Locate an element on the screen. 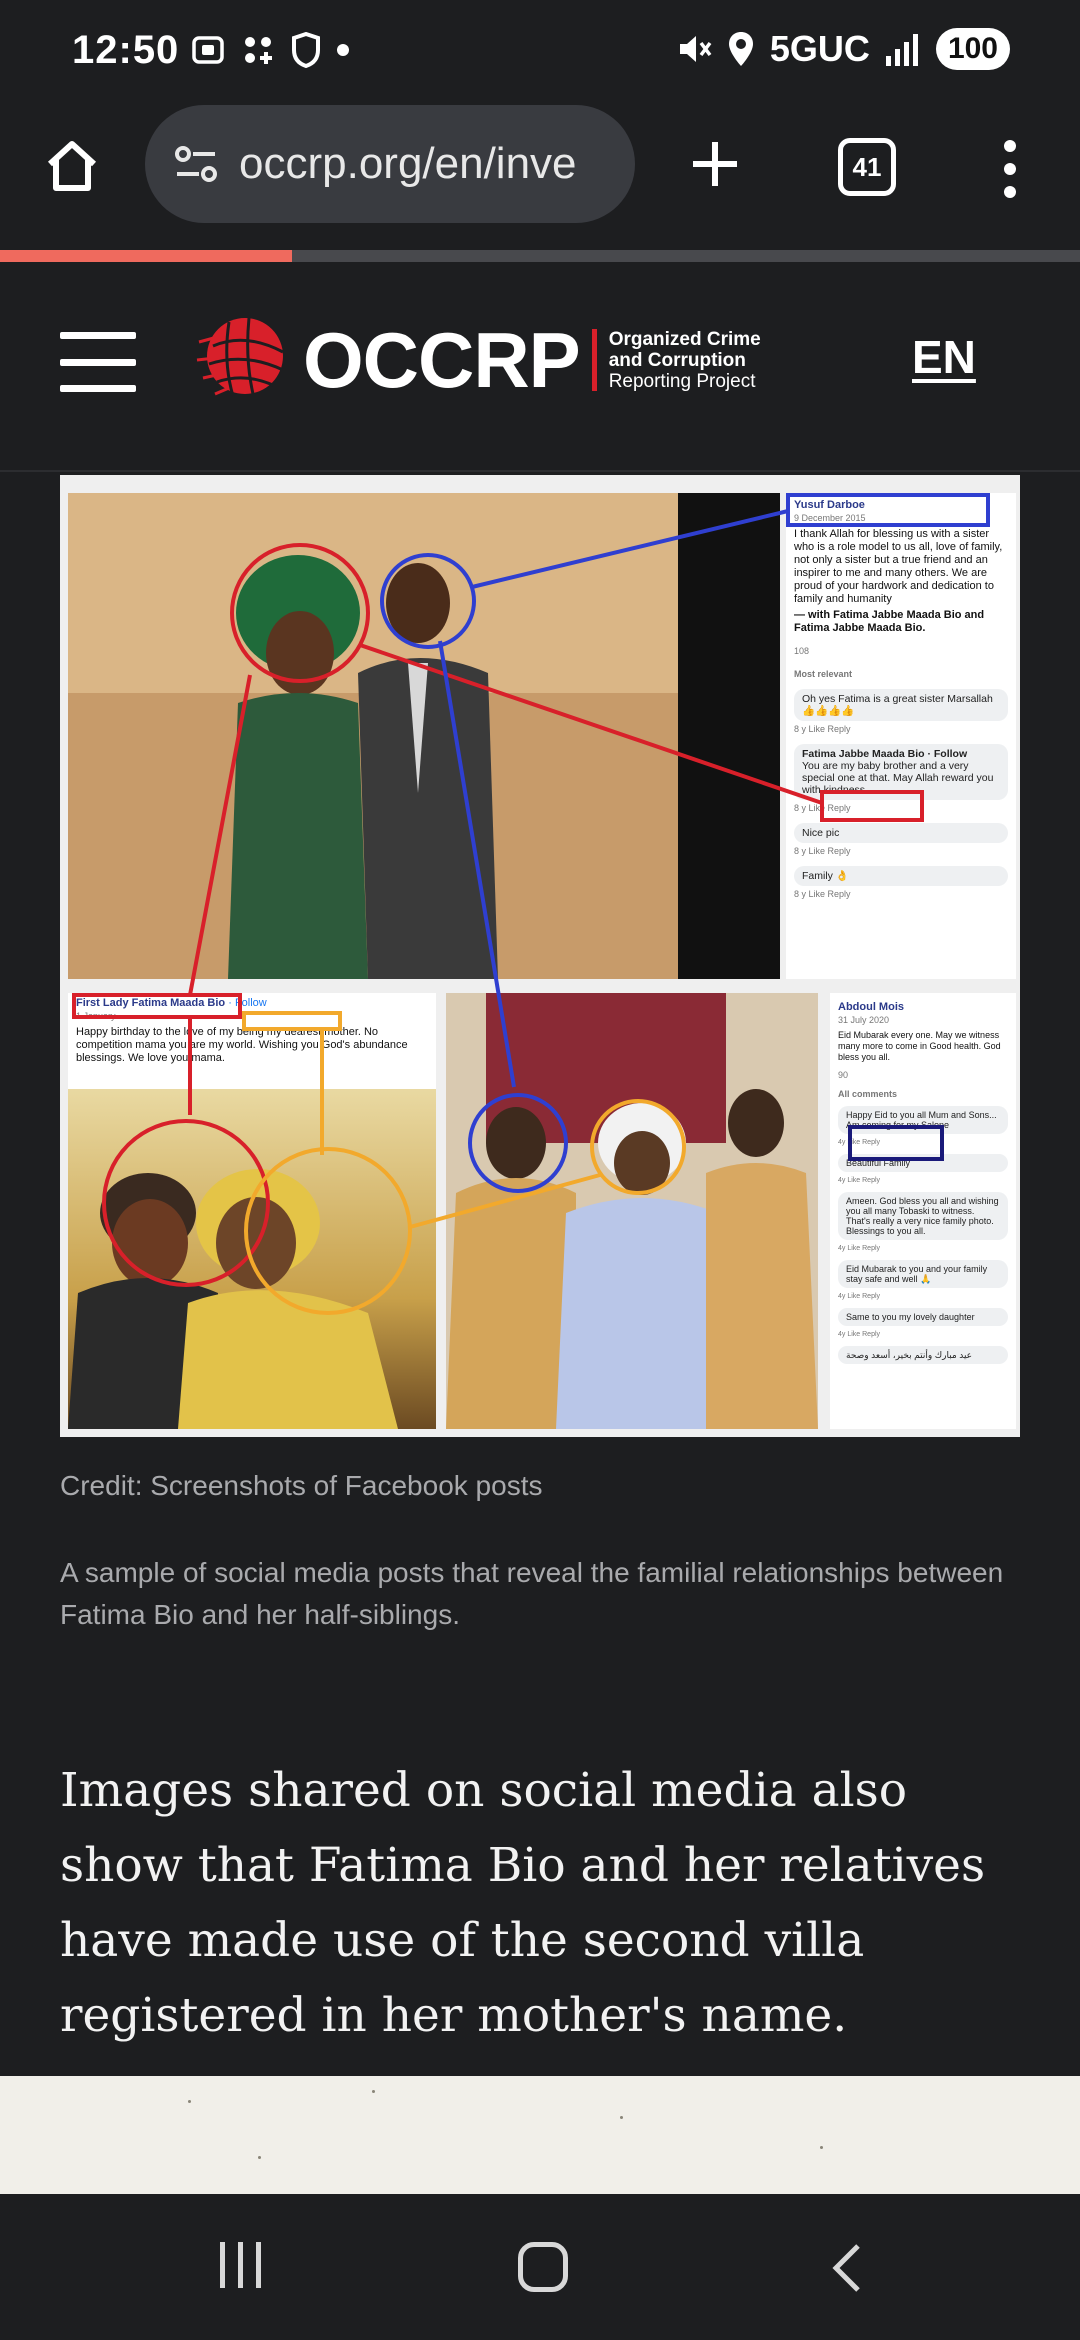  photo-couple is located at coordinates (424, 736).